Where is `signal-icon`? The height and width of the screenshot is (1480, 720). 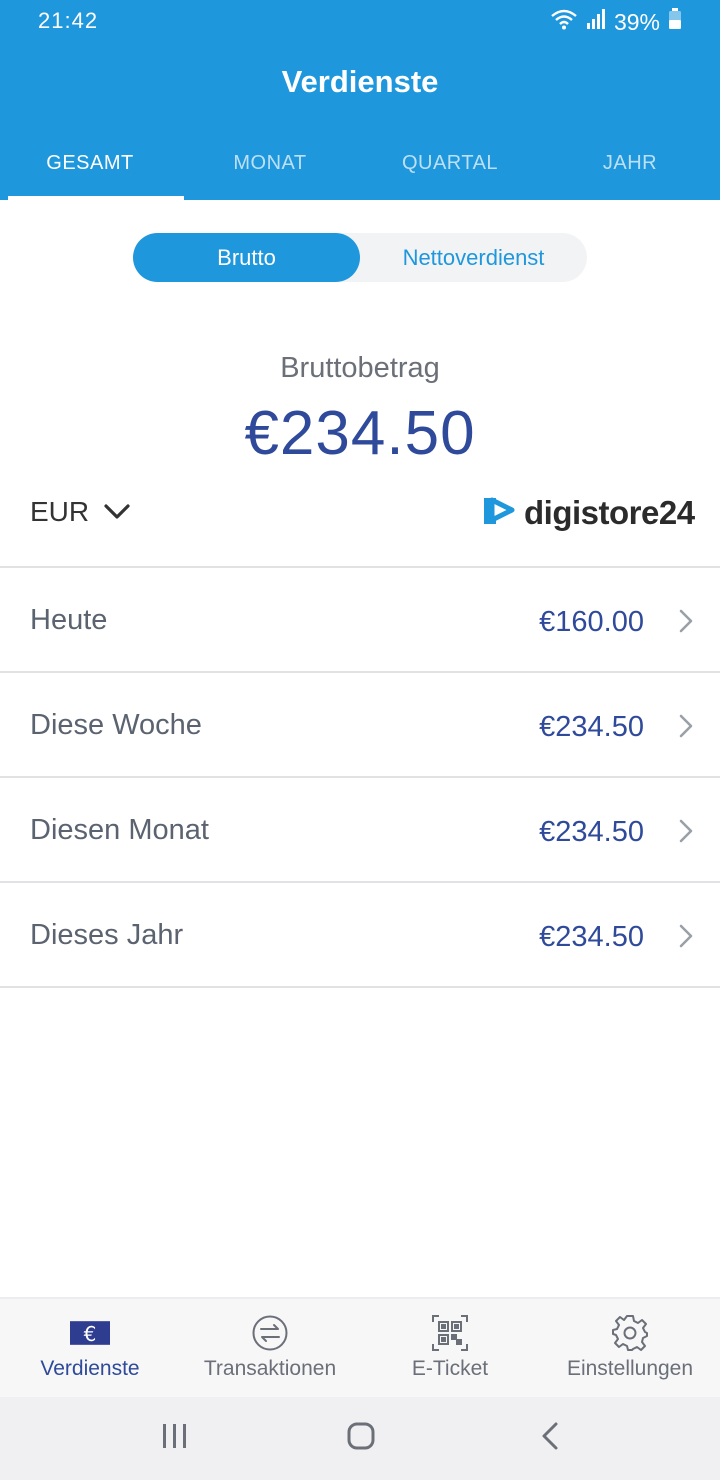 signal-icon is located at coordinates (596, 22).